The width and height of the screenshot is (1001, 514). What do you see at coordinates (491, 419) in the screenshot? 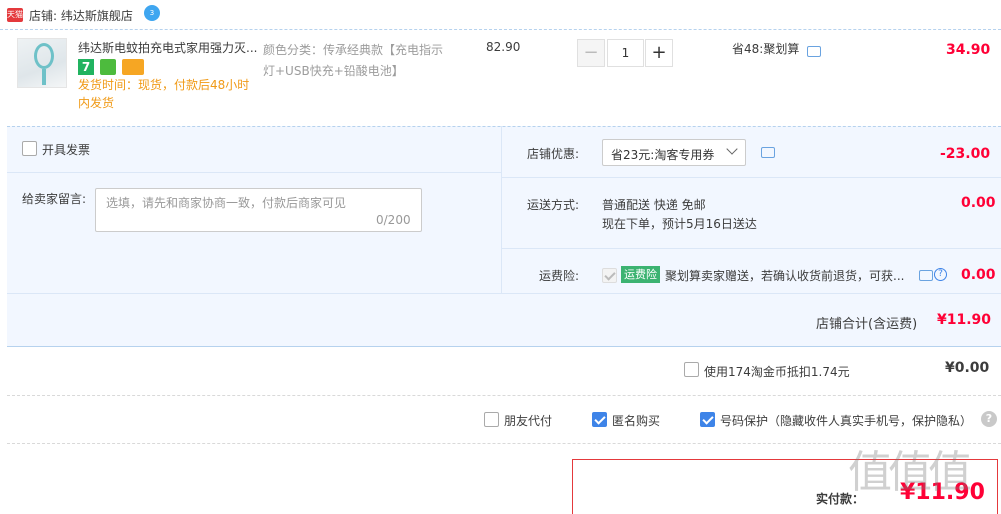
I see `friend-pay-checkbox` at bounding box center [491, 419].